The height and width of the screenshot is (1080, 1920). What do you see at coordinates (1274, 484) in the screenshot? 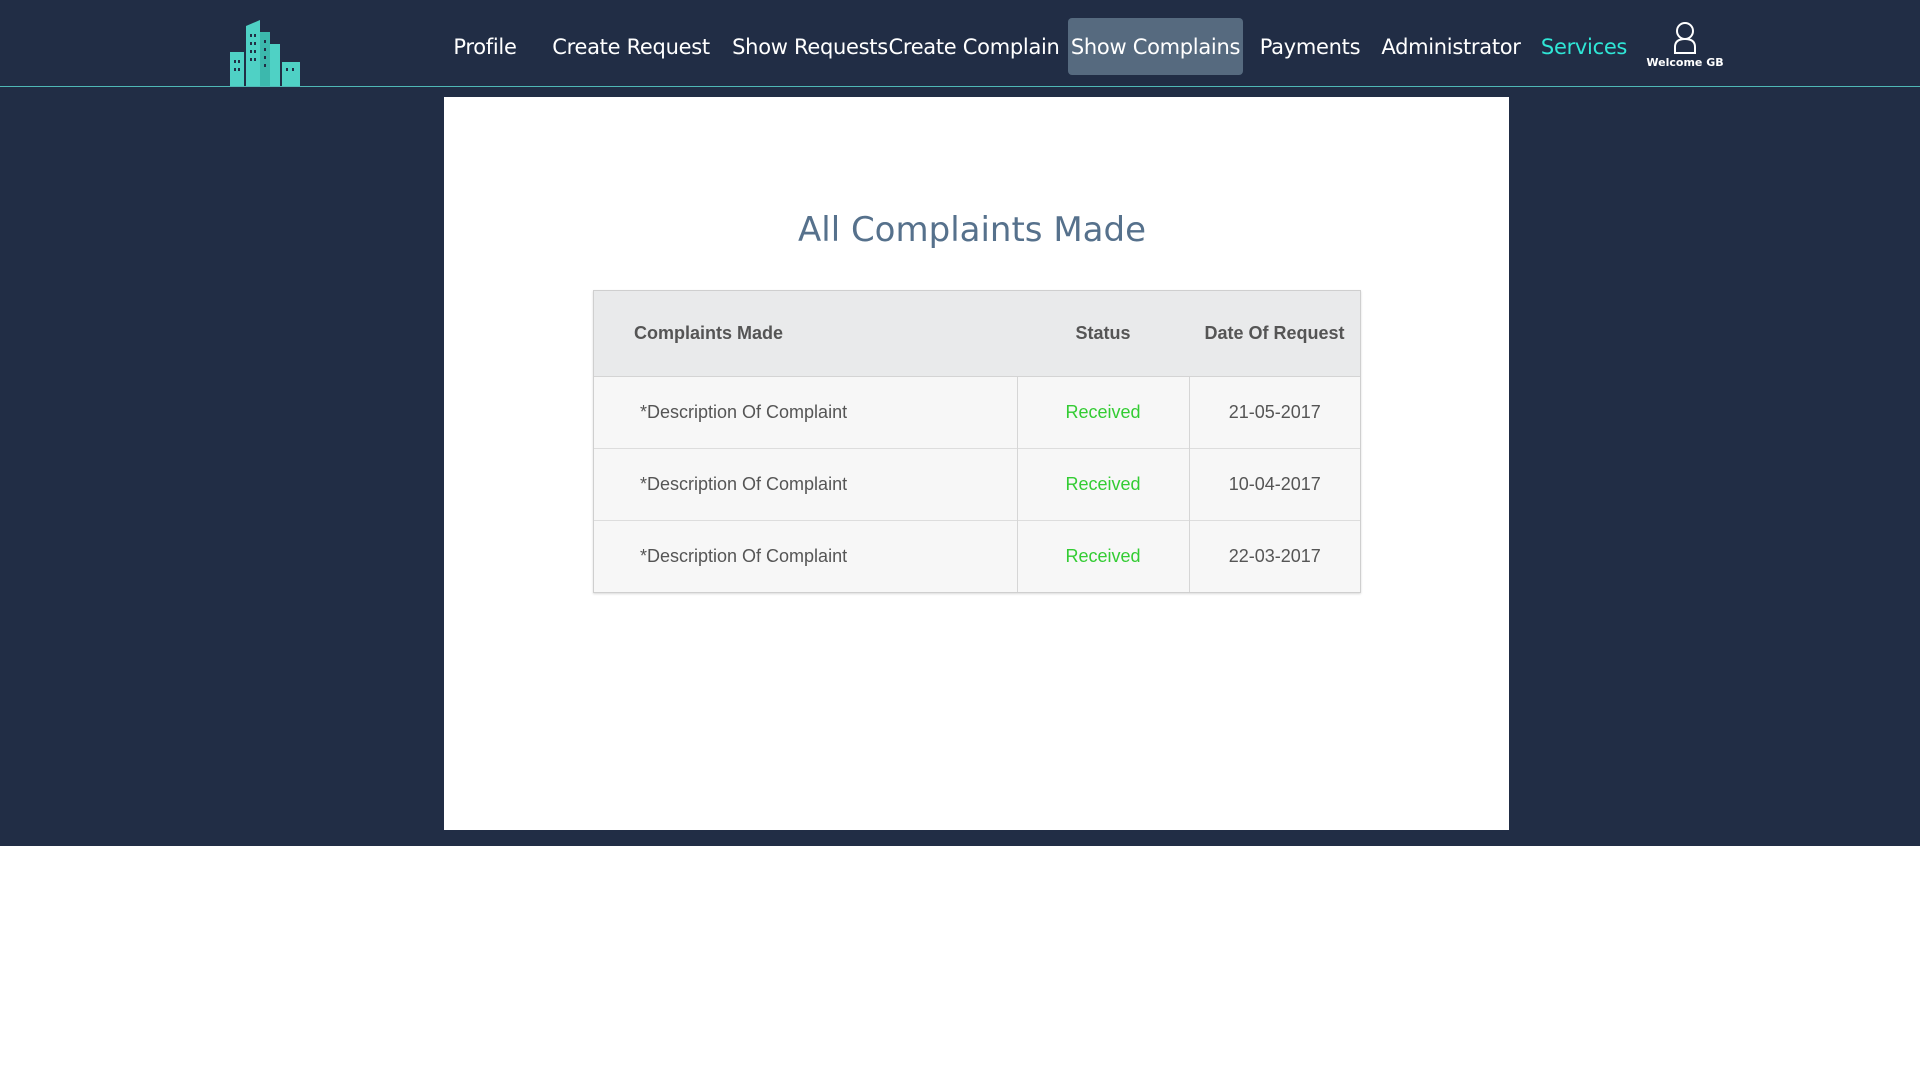
I see `request-date: 10-04-2017` at bounding box center [1274, 484].